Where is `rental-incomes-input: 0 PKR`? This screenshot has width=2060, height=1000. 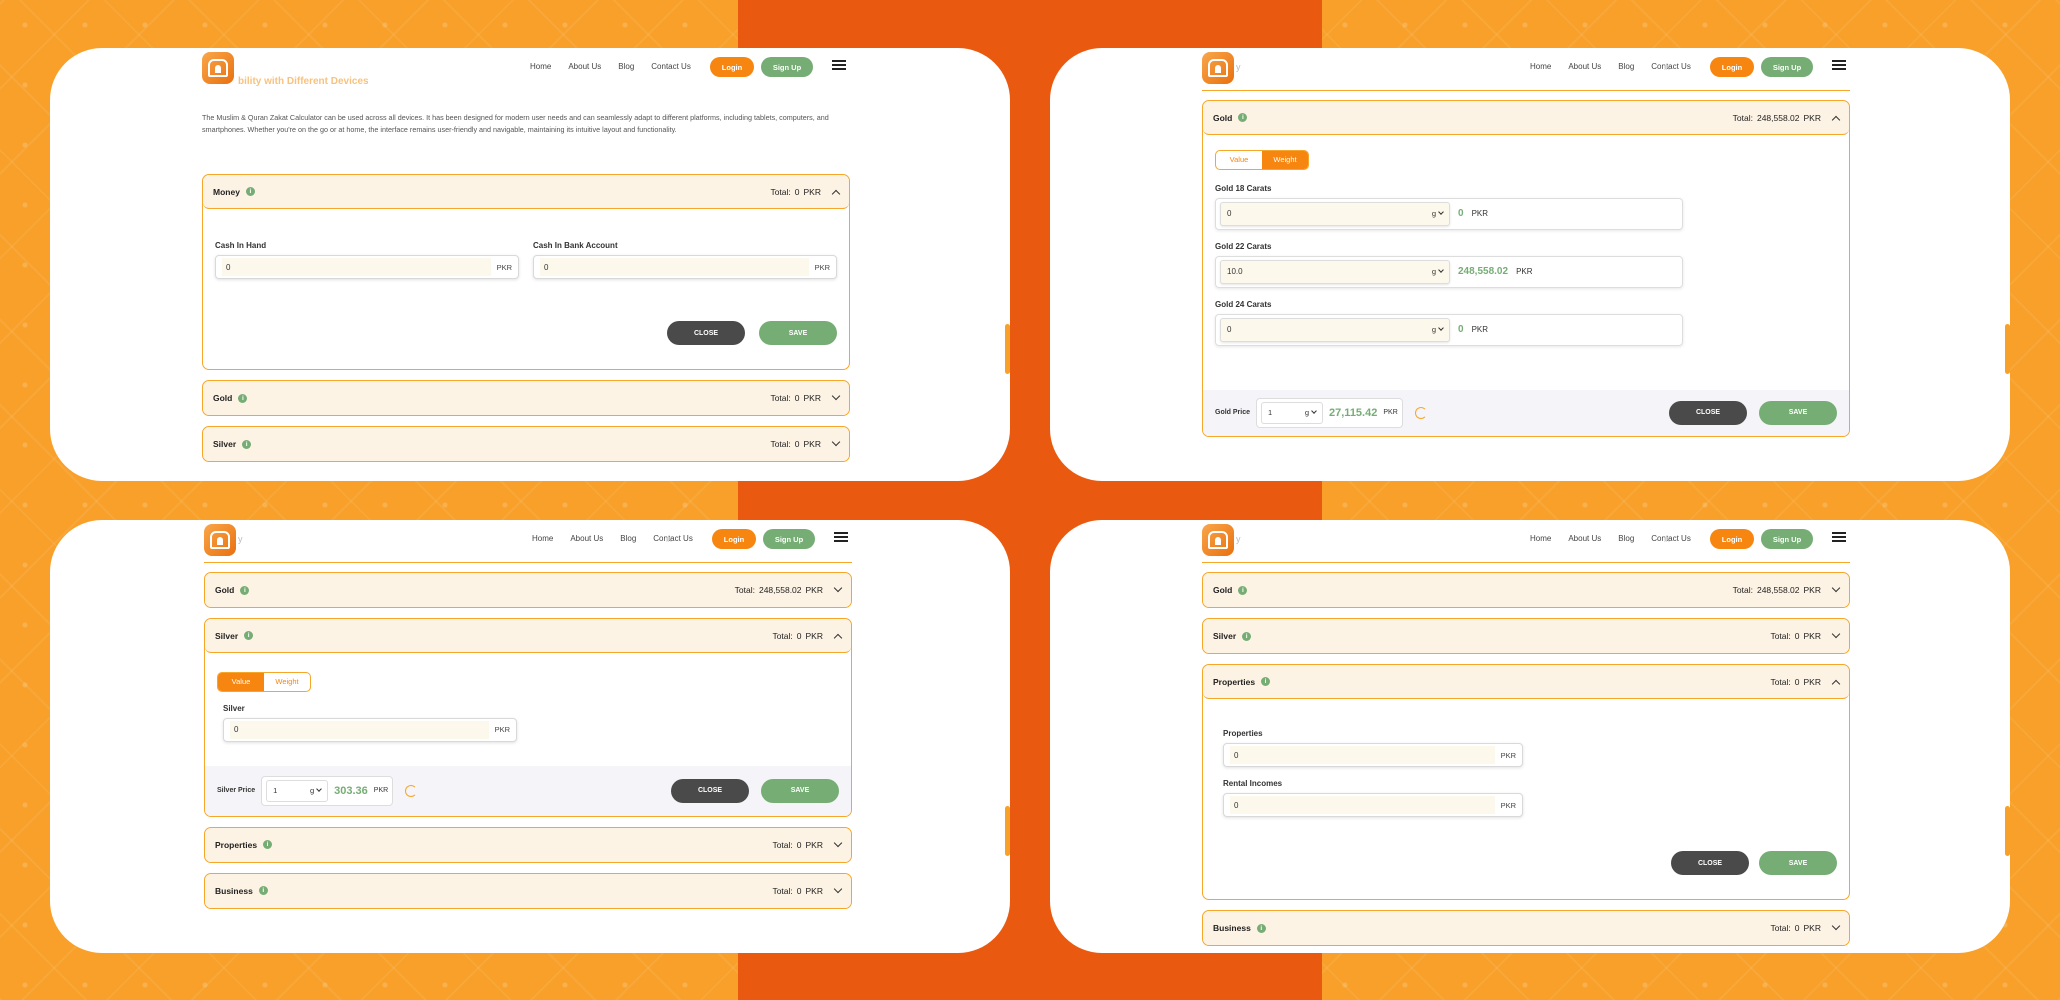
rental-incomes-input: 0 PKR is located at coordinates (1373, 805).